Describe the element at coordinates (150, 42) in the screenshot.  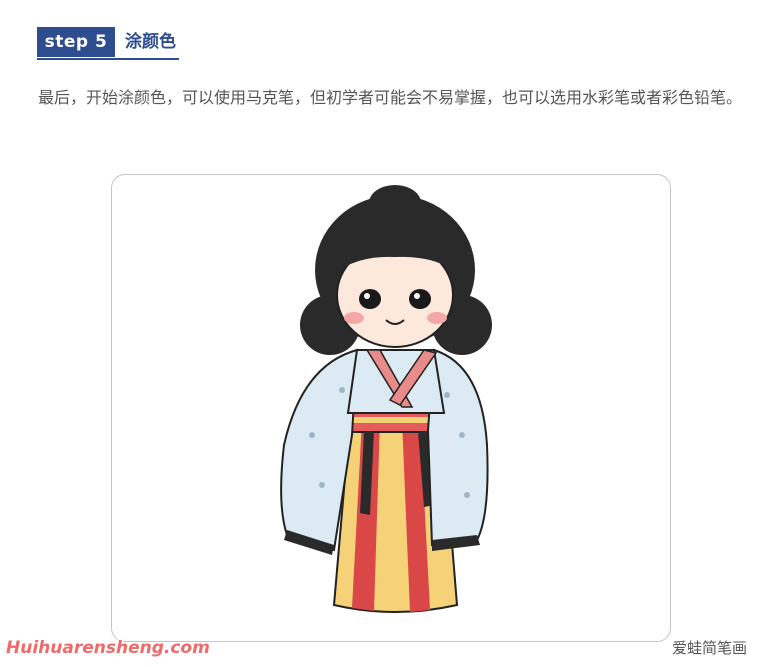
I see `step-title: 涂颜色` at that location.